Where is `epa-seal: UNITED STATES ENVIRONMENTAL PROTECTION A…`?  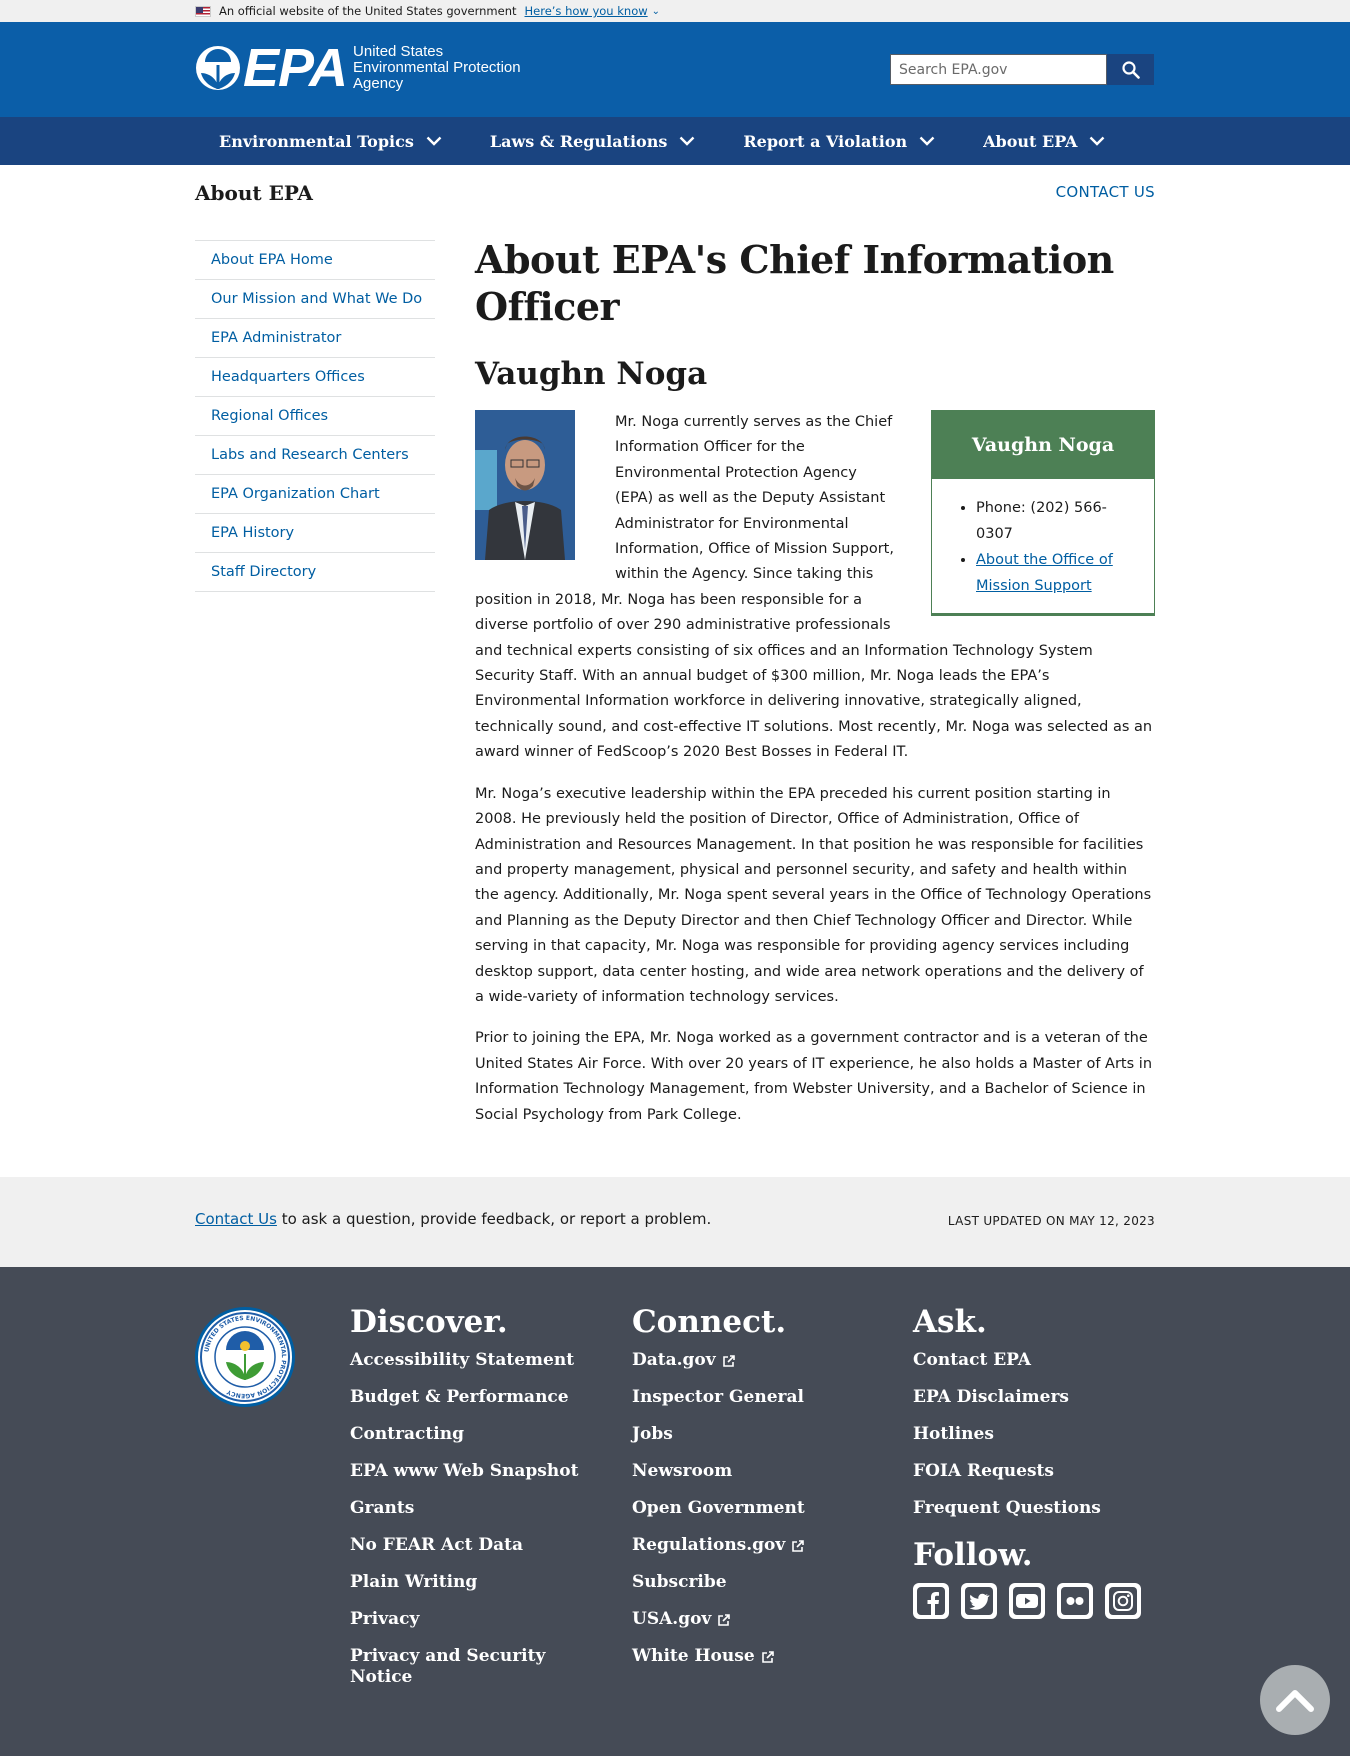 epa-seal: UNITED STATES ENVIRONMENTAL PROTECTION A… is located at coordinates (245, 1357).